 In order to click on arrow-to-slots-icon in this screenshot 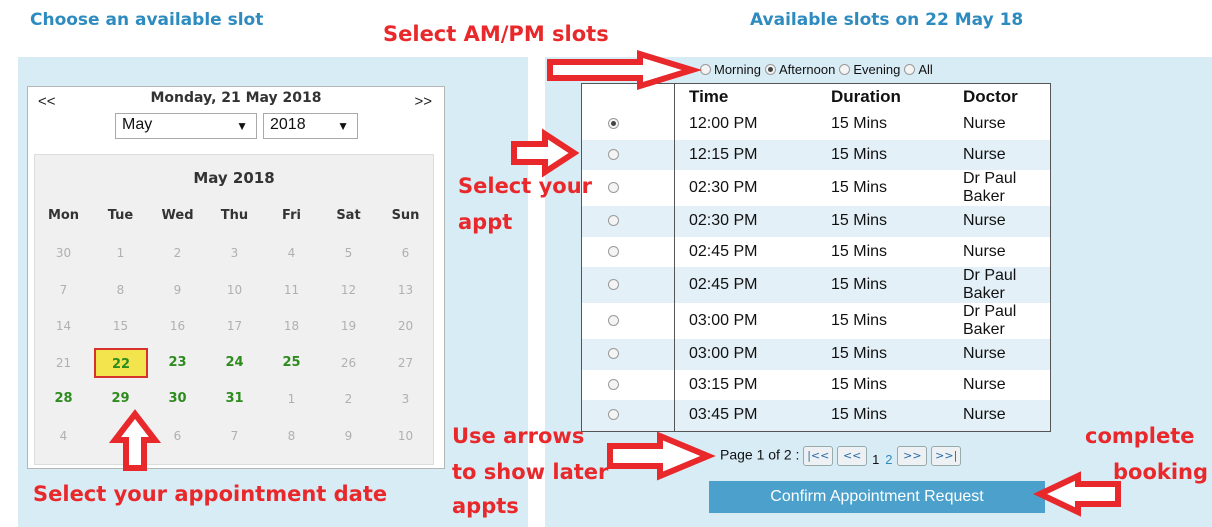, I will do `click(545, 153)`.